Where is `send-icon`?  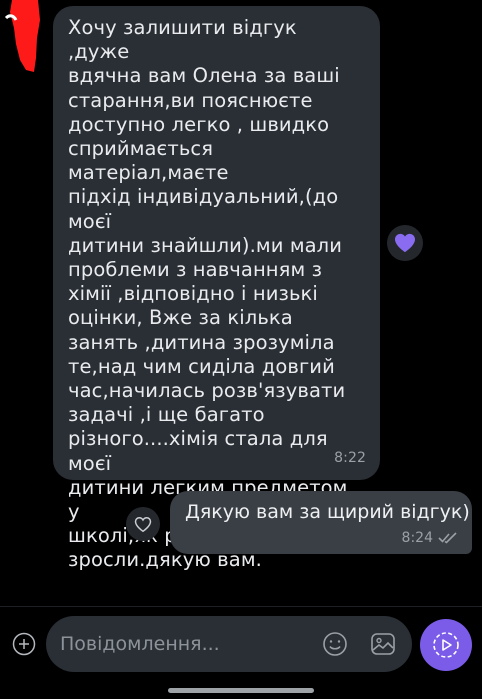 send-icon is located at coordinates (446, 645).